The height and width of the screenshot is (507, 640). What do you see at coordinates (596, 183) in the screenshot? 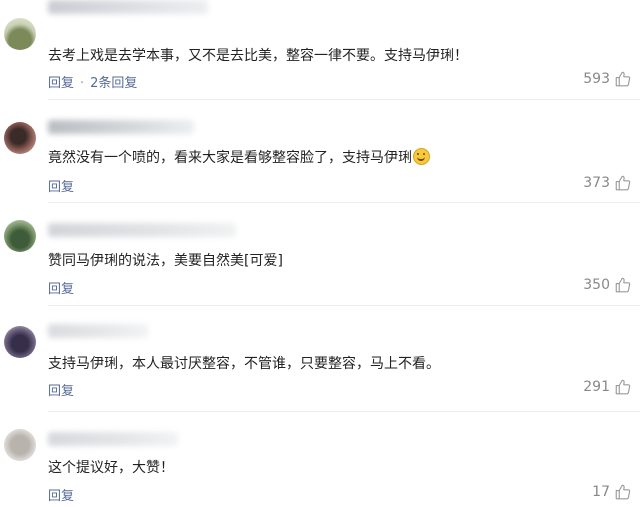
I see `like-count: 373` at bounding box center [596, 183].